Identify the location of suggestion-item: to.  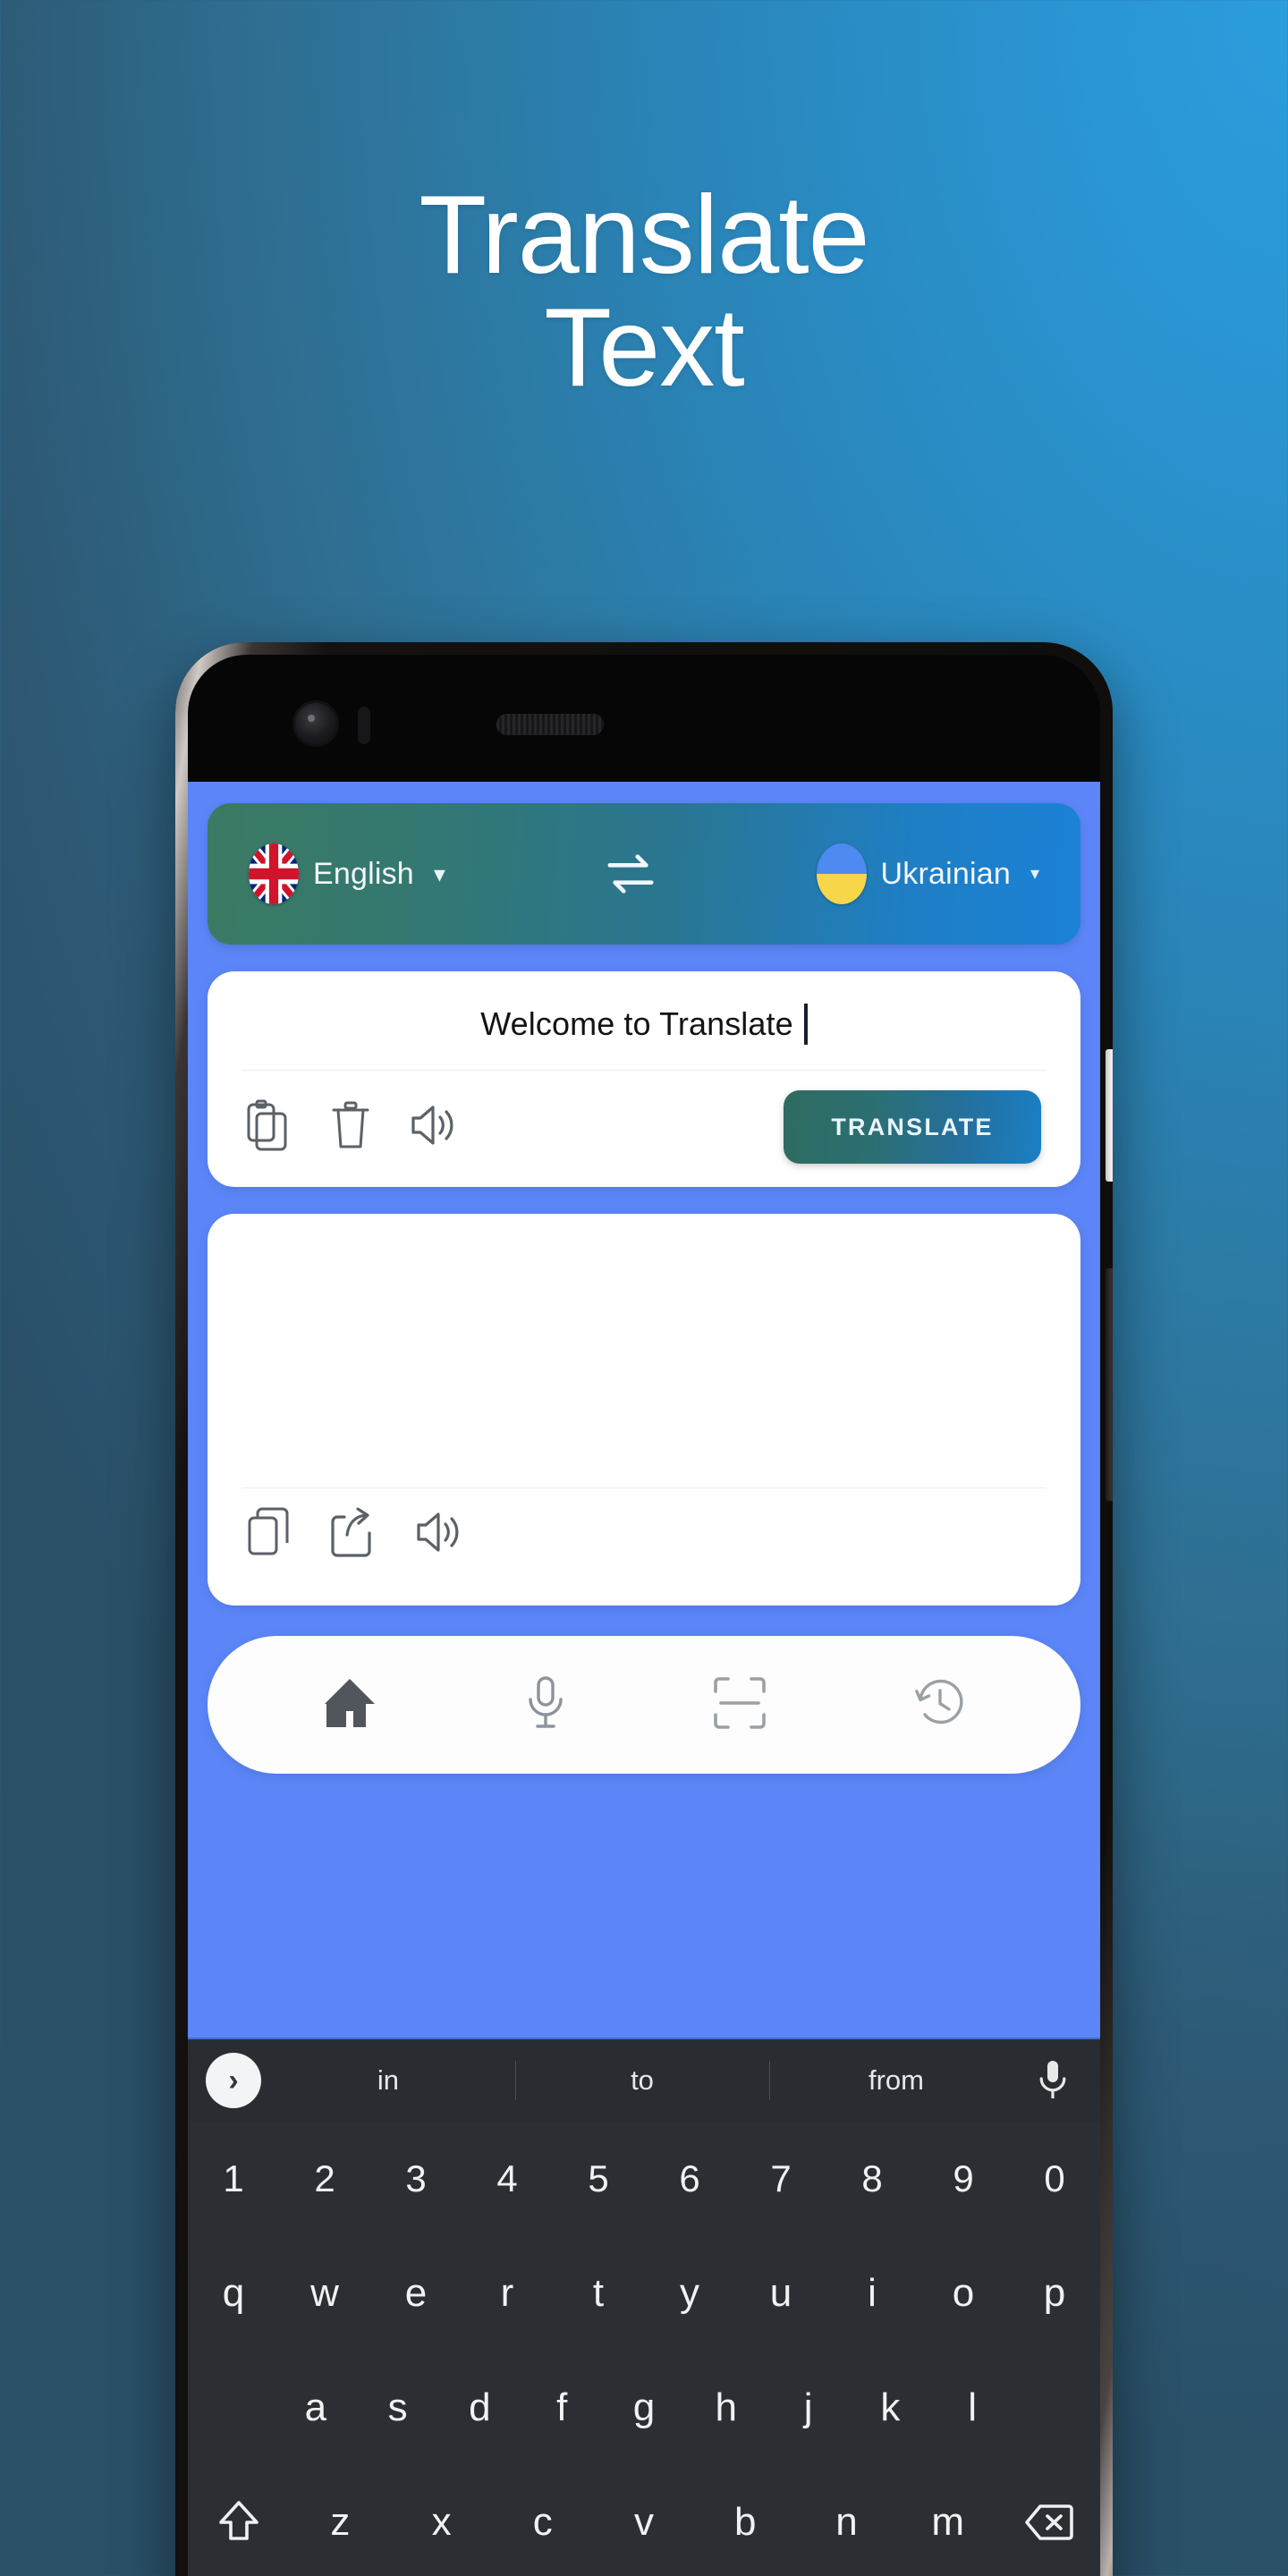
(642, 2080).